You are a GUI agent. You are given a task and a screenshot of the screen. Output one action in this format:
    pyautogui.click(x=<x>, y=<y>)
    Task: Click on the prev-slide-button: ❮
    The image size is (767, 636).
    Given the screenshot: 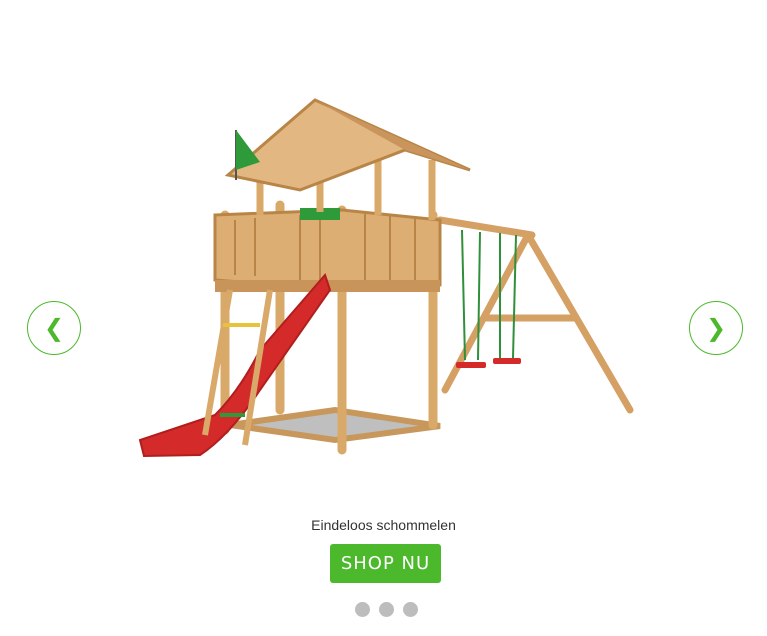 What is the action you would take?
    pyautogui.click(x=54, y=328)
    